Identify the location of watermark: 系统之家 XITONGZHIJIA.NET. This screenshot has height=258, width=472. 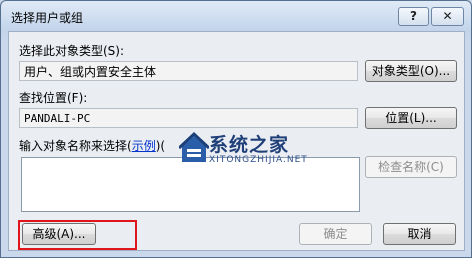
(242, 149).